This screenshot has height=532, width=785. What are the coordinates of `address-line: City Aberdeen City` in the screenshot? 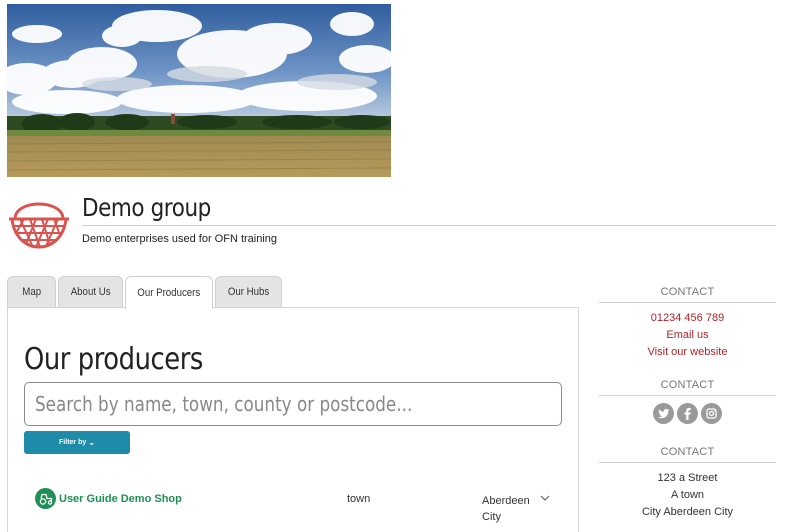 It's located at (687, 512).